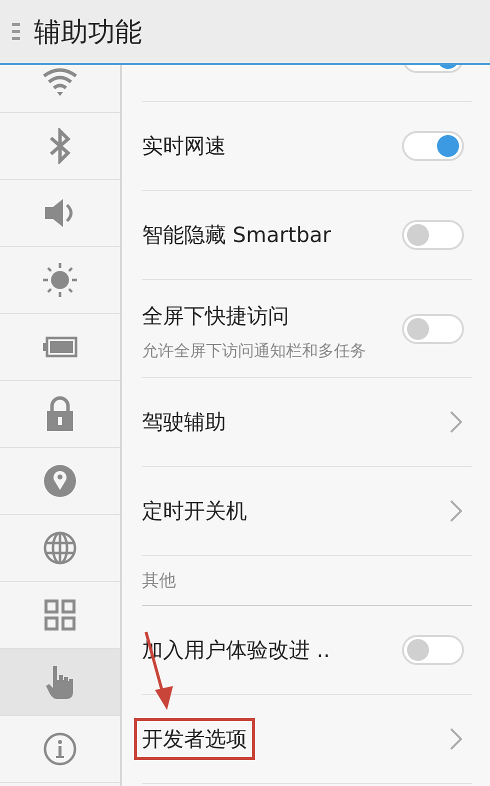 Image resolution: width=490 pixels, height=786 pixels. Describe the element at coordinates (60, 481) in the screenshot. I see `location-icon` at that location.